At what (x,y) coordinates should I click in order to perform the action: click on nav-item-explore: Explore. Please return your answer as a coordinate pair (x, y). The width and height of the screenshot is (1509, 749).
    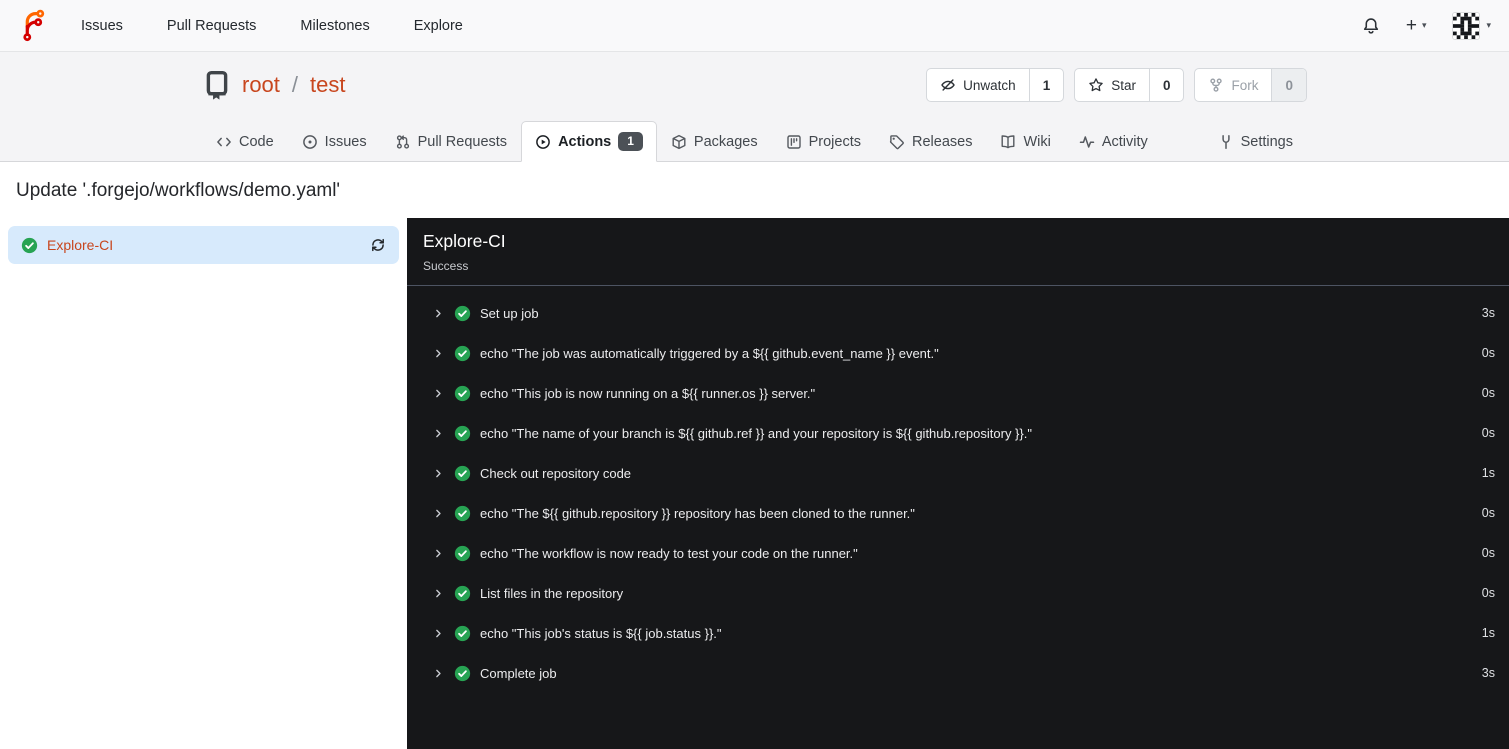
    Looking at the image, I should click on (438, 26).